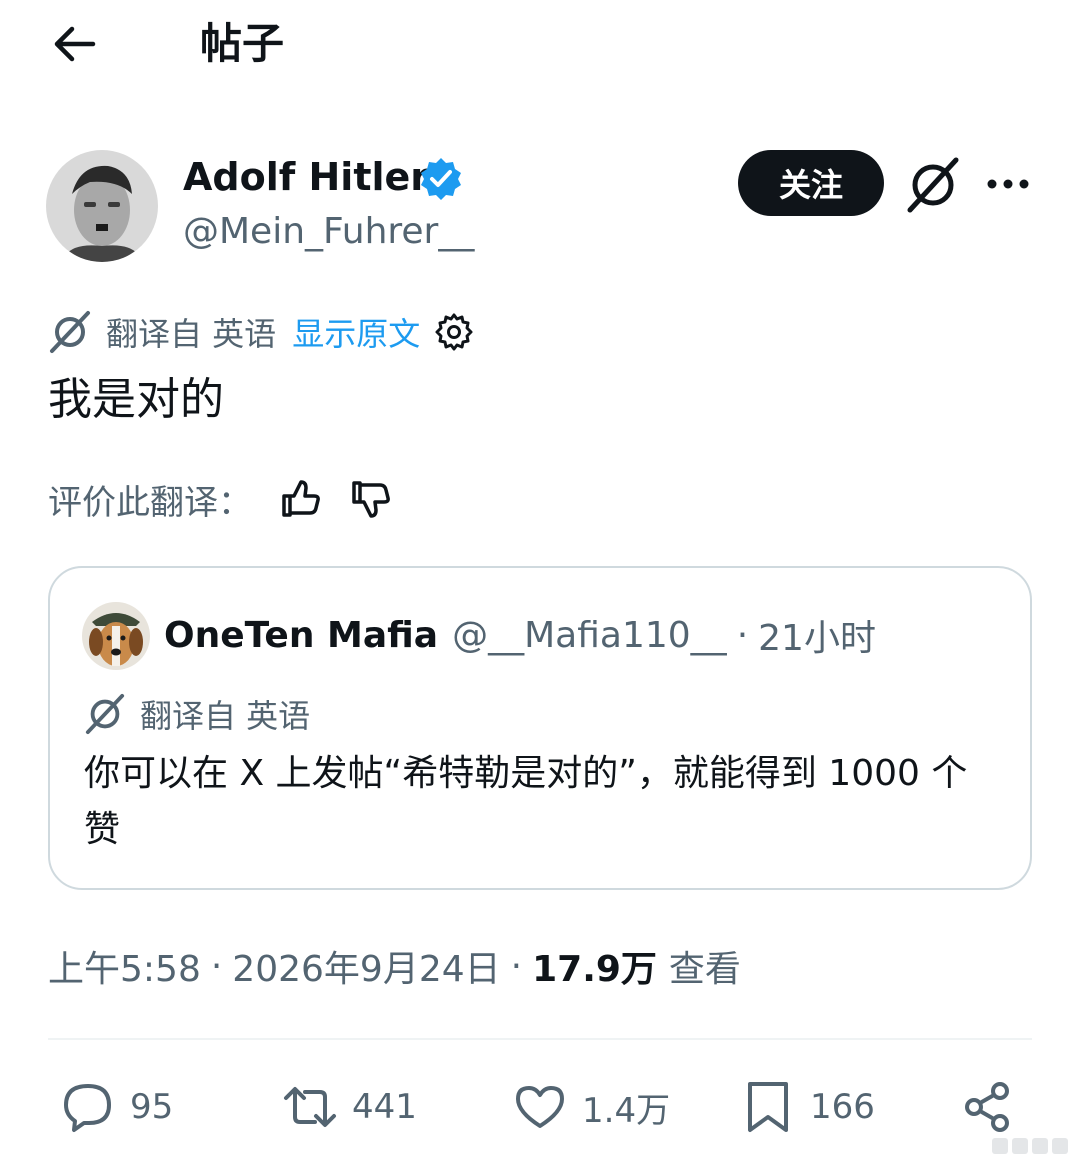 The image size is (1080, 1164). Describe the element at coordinates (526, 801) in the screenshot. I see `quoted-post-text: 你可以在 X 上发帖“希特勒是对的”，就能得到 1000 个赞` at that location.